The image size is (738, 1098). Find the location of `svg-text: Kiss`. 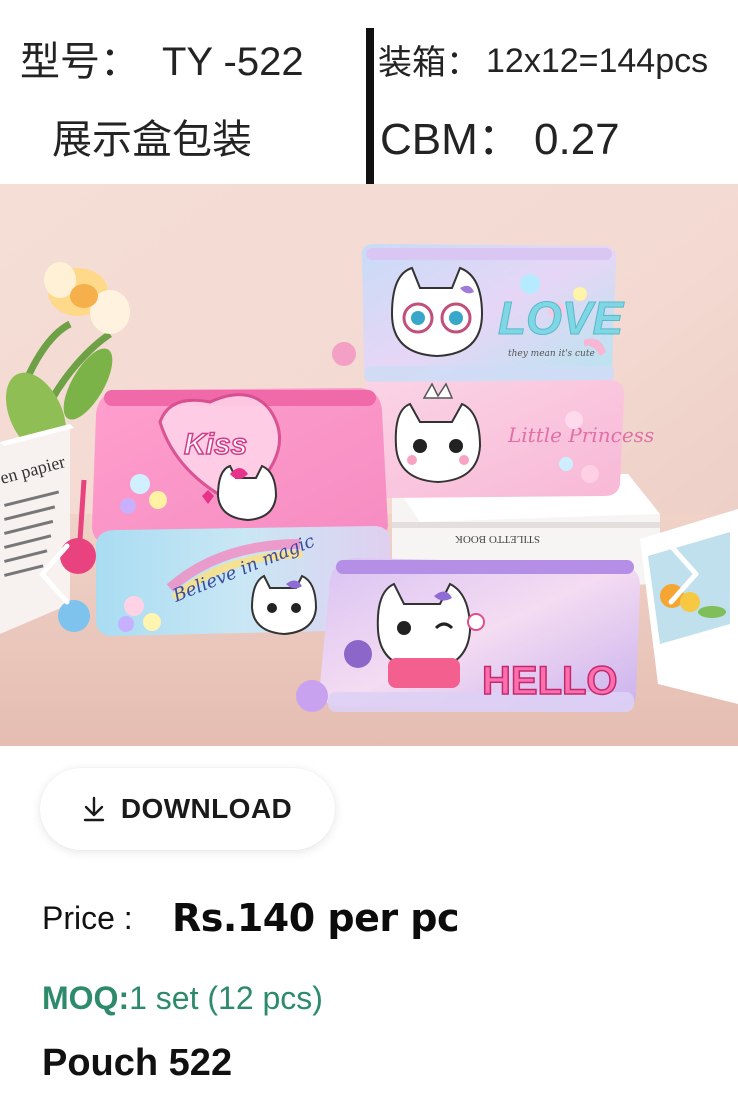

svg-text: Kiss is located at coordinates (215, 444).